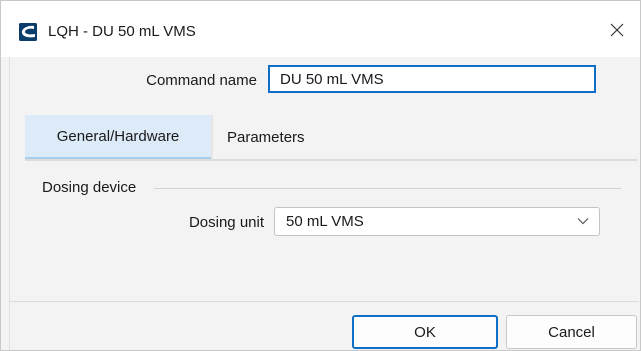  I want to click on close-button, so click(617, 30).